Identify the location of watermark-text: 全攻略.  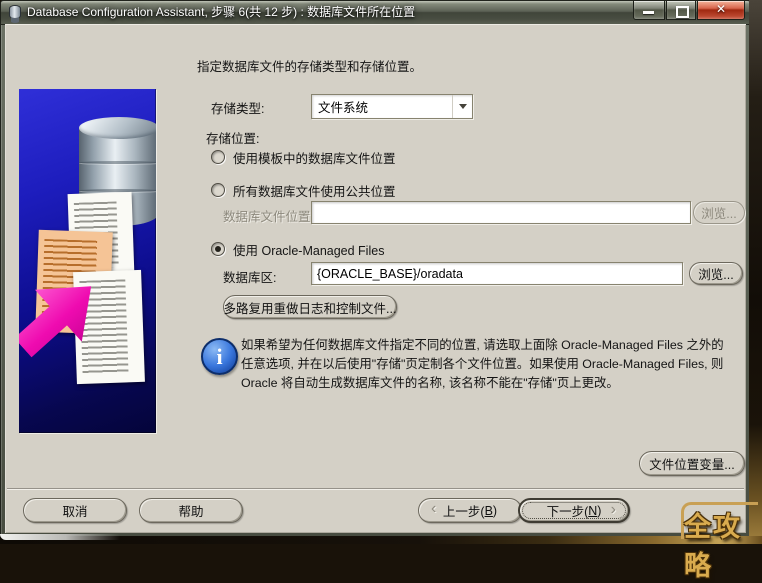
(713, 546).